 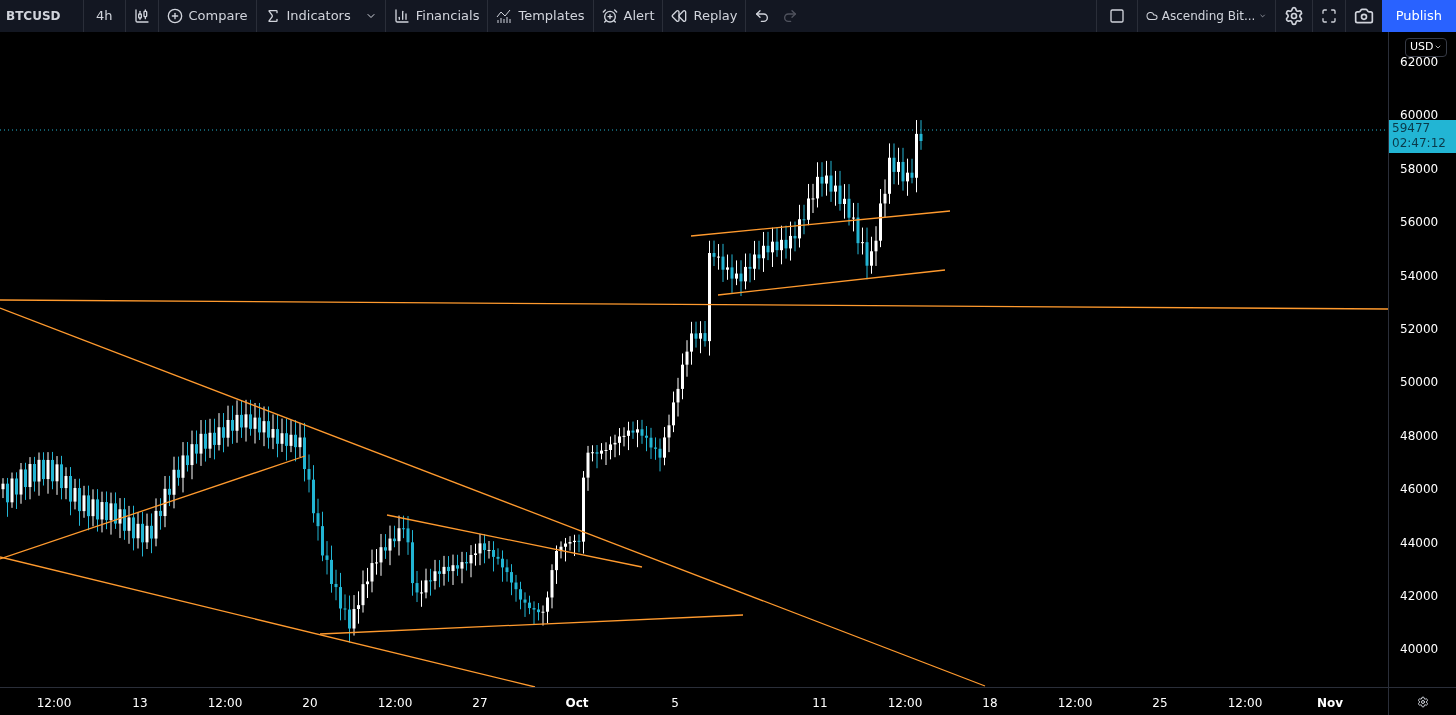 I want to click on time-tick-label: 27, so click(x=480, y=703).